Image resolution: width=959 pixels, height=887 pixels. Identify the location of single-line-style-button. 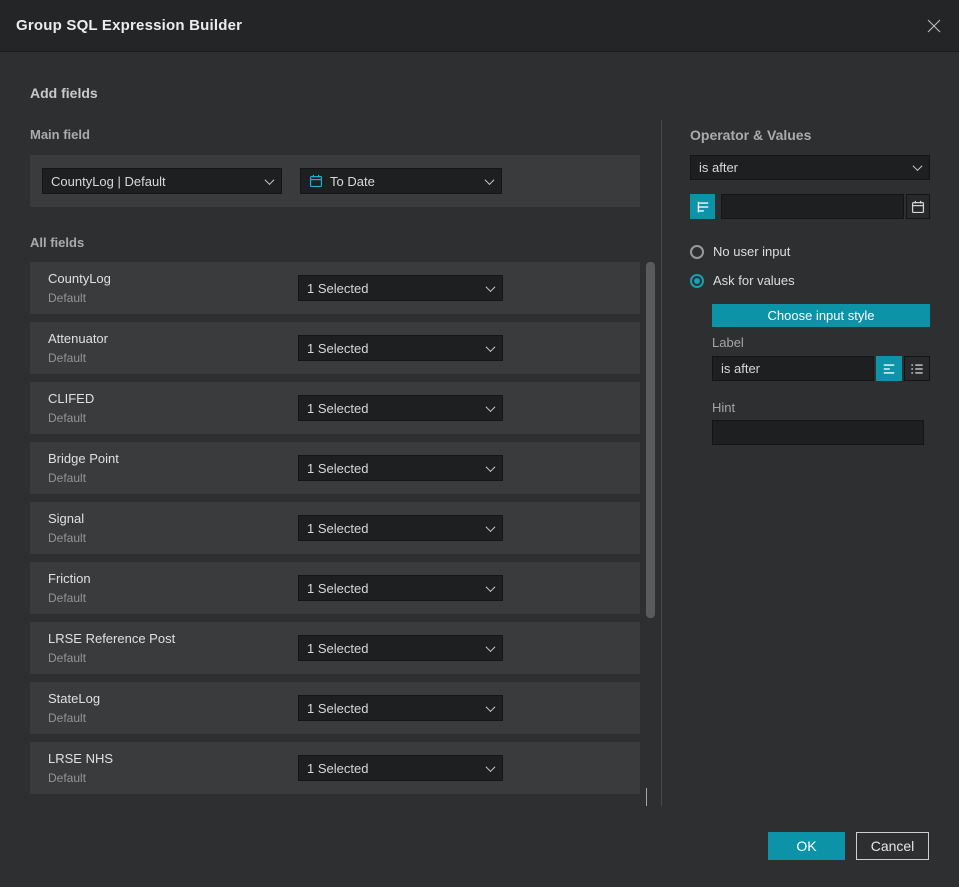
(889, 368).